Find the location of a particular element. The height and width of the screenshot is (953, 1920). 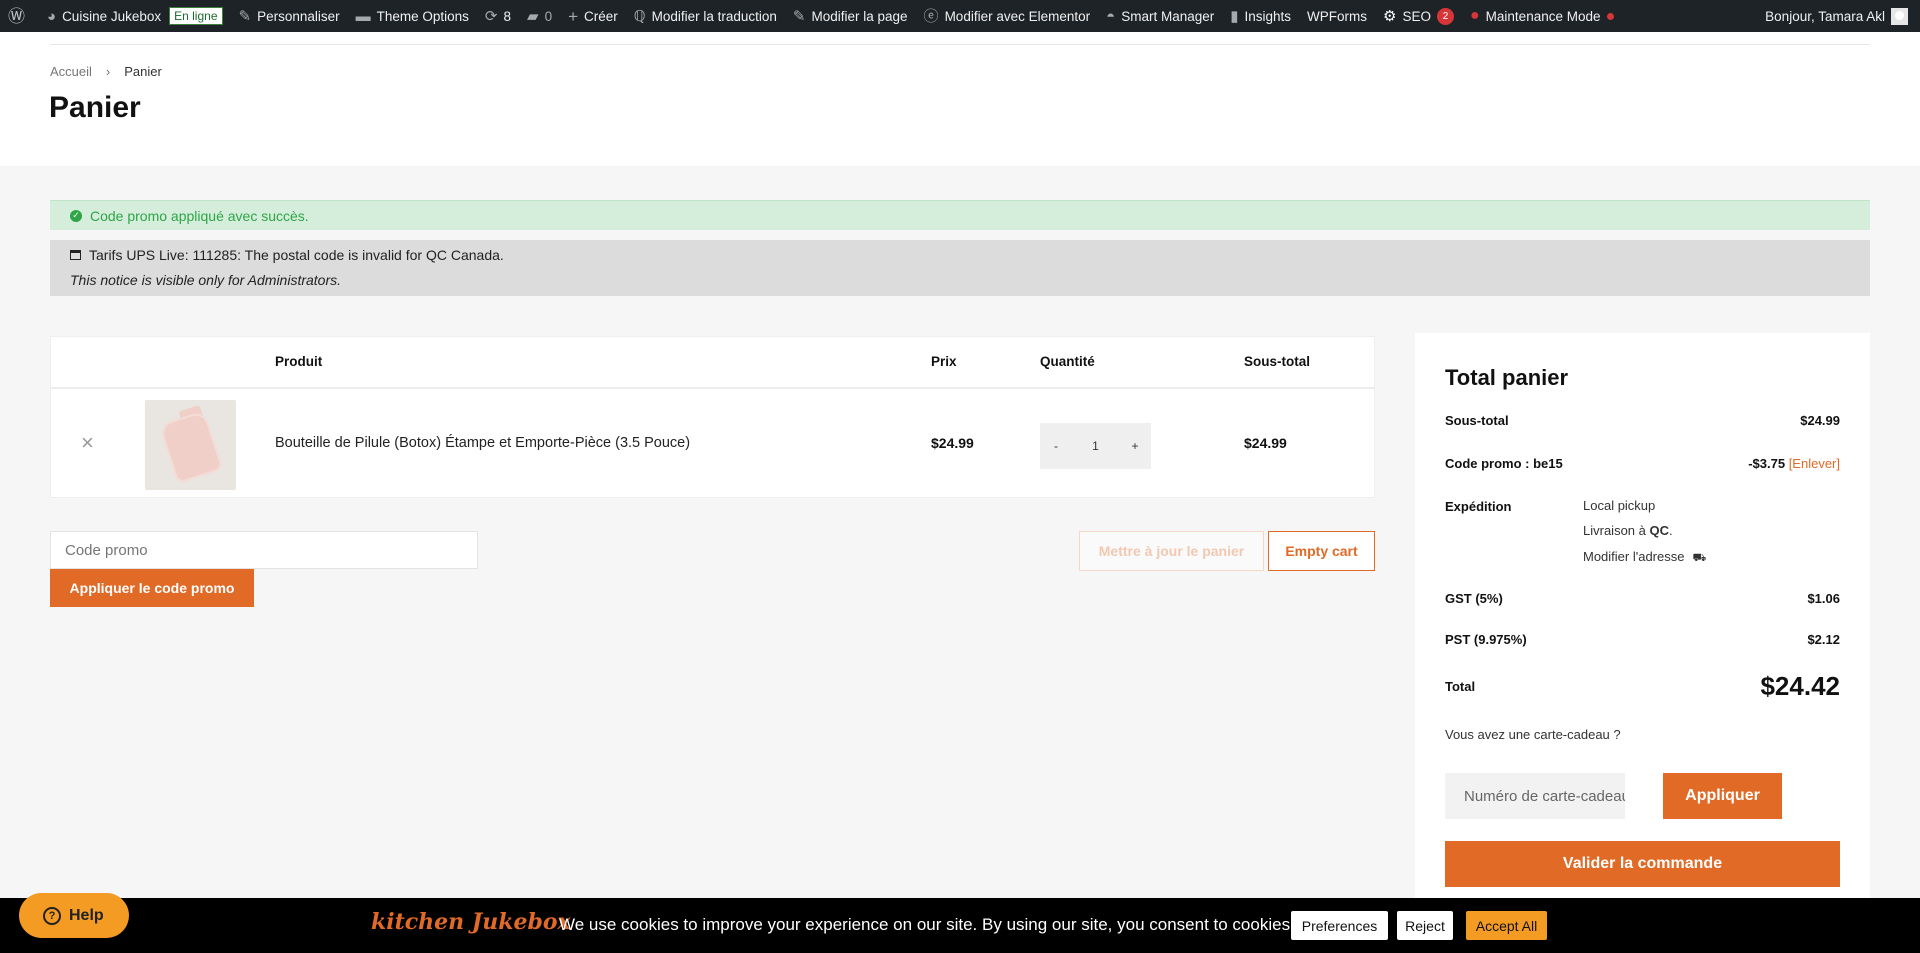

dashboard-icon: ◕ is located at coordinates (52, 16).